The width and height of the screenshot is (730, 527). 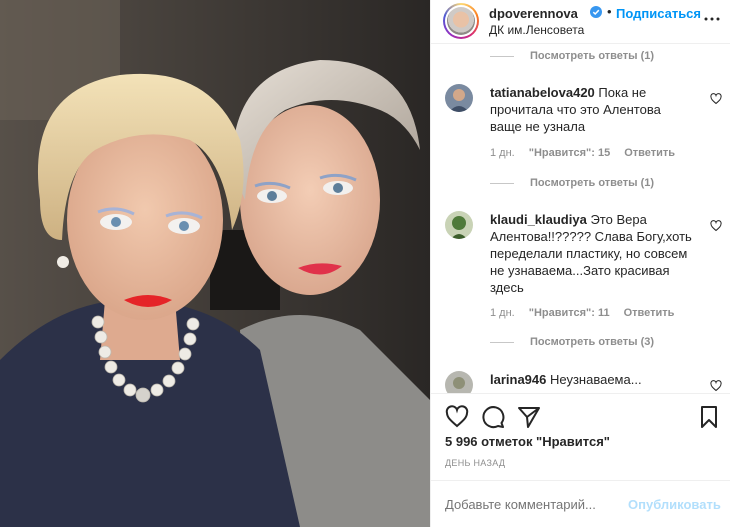 What do you see at coordinates (542, 92) in the screenshot?
I see `commenter-username: tatianabelova420` at bounding box center [542, 92].